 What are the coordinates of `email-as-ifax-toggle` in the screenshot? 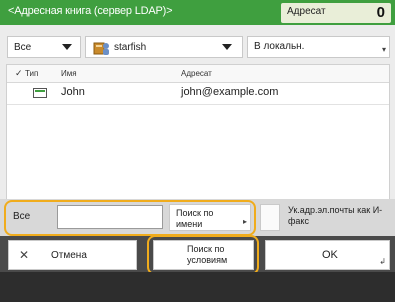 It's located at (270, 217).